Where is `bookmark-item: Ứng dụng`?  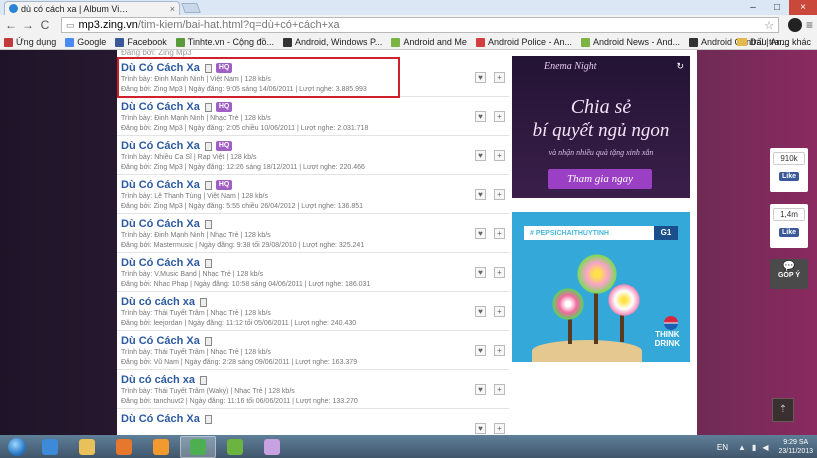 bookmark-item: Ứng dụng is located at coordinates (30, 42).